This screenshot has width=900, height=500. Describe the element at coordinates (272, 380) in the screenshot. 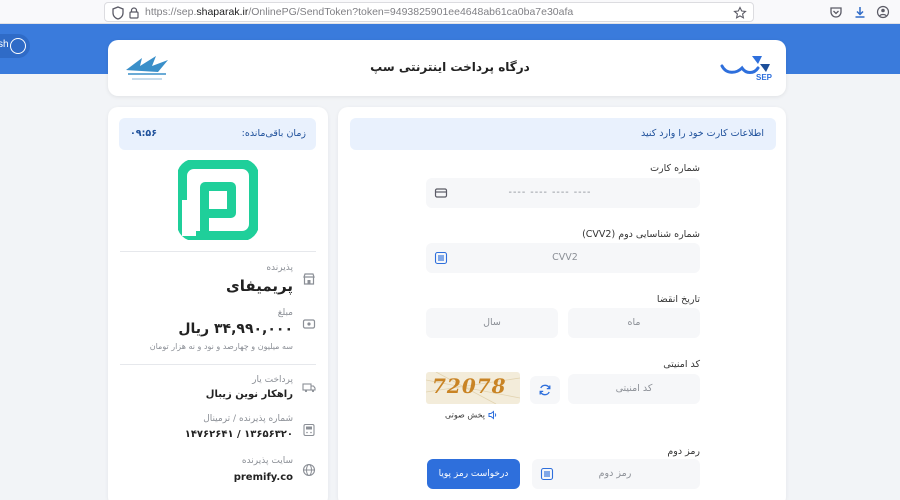

I see `psp-label: پرداخت یار` at that location.